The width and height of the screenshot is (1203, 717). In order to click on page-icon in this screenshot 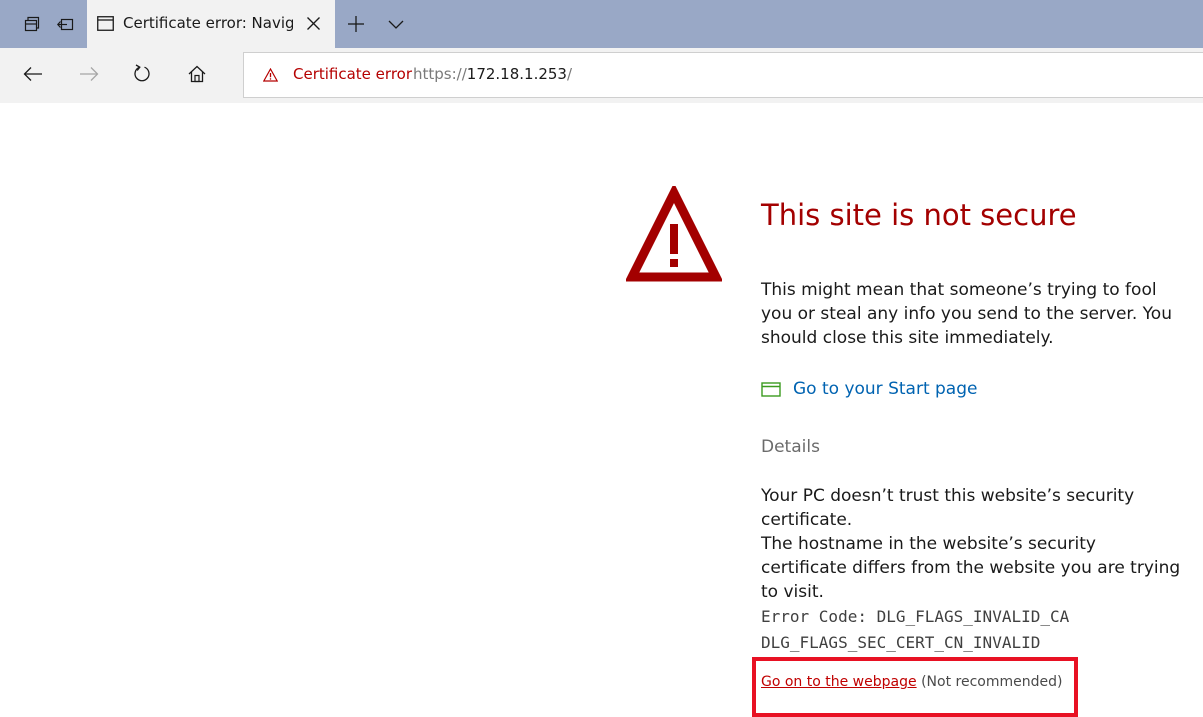, I will do `click(105, 23)`.